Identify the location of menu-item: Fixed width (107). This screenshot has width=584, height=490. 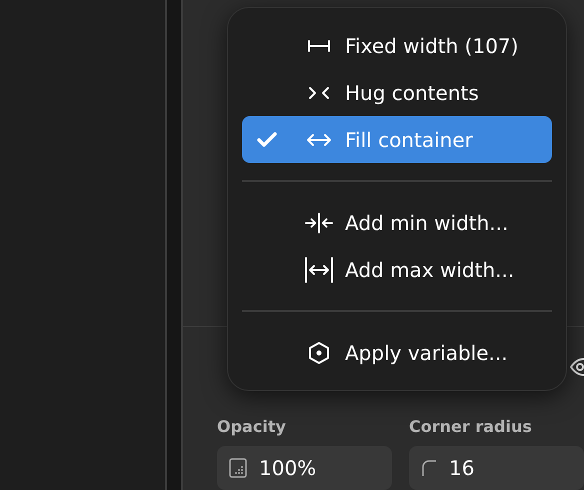
(397, 45).